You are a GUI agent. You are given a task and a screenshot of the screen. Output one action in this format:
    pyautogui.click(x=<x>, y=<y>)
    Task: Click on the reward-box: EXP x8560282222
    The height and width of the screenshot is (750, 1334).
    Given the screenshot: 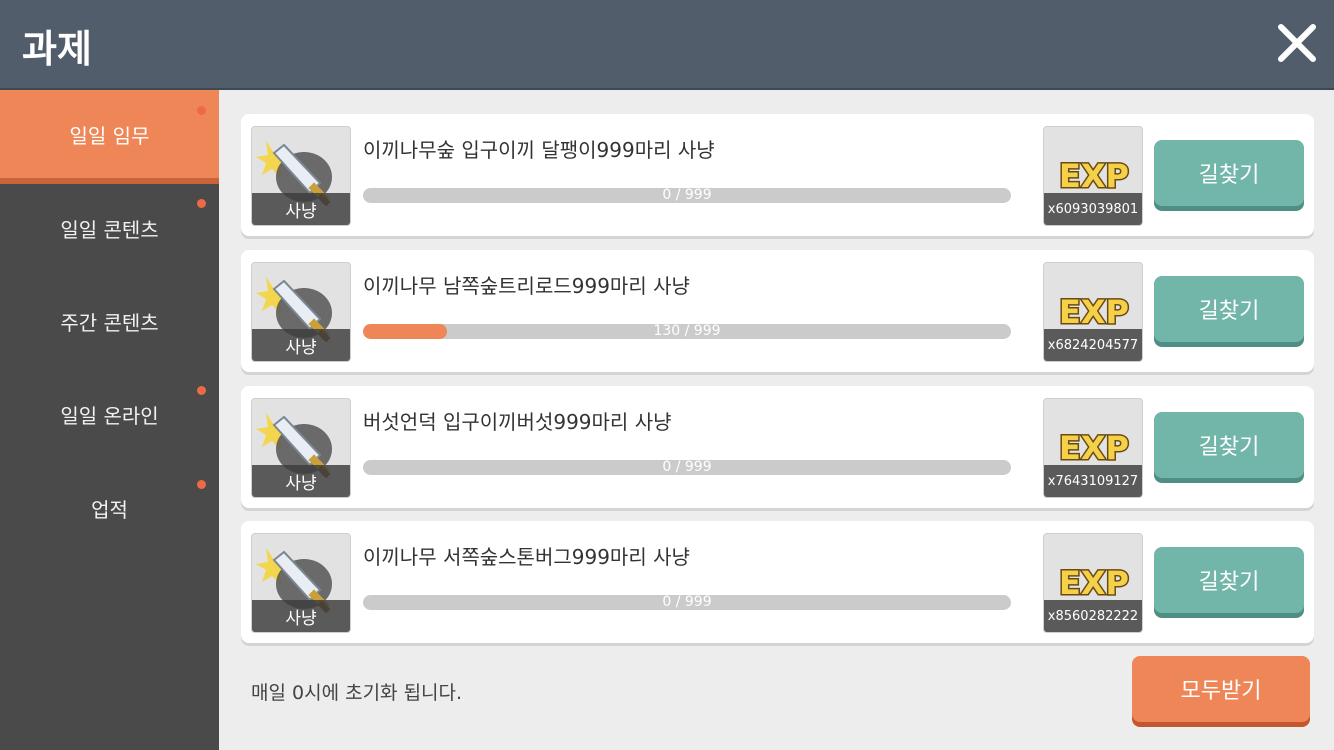 What is the action you would take?
    pyautogui.click(x=1093, y=583)
    